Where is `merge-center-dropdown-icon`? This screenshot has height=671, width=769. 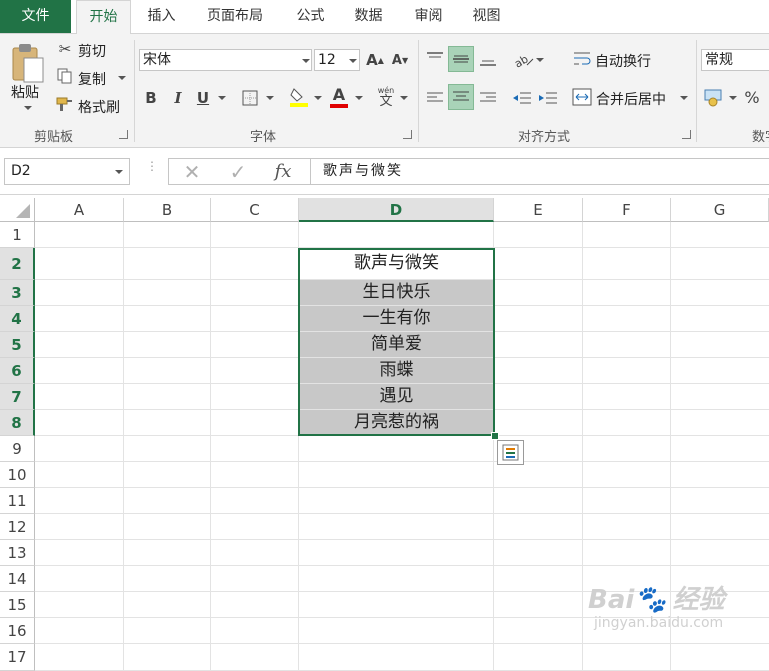 merge-center-dropdown-icon is located at coordinates (684, 98).